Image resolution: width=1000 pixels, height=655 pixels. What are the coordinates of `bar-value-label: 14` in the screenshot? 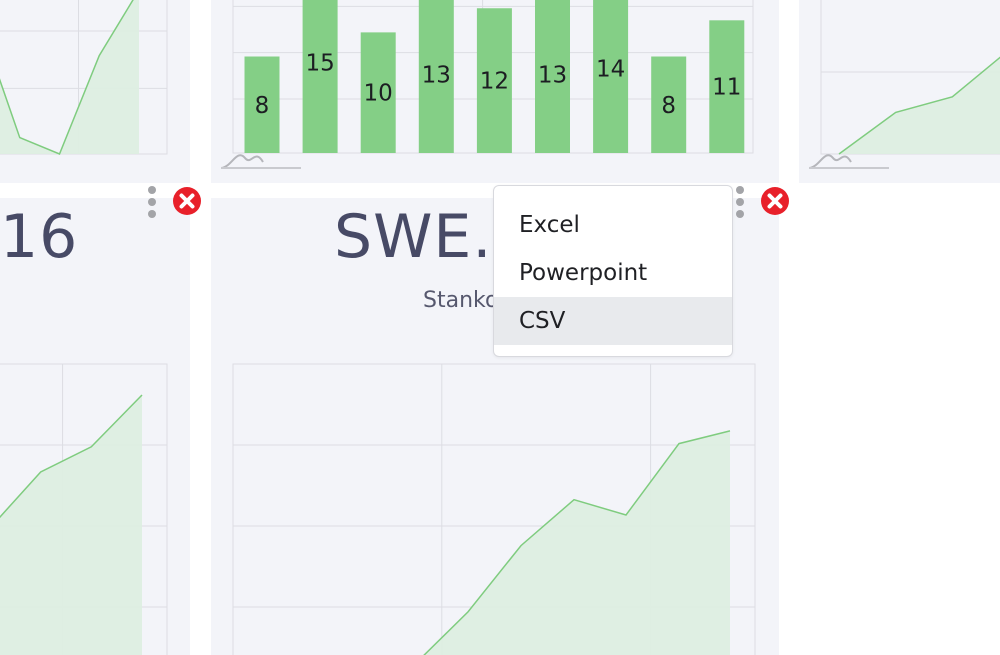 It's located at (610, 70).